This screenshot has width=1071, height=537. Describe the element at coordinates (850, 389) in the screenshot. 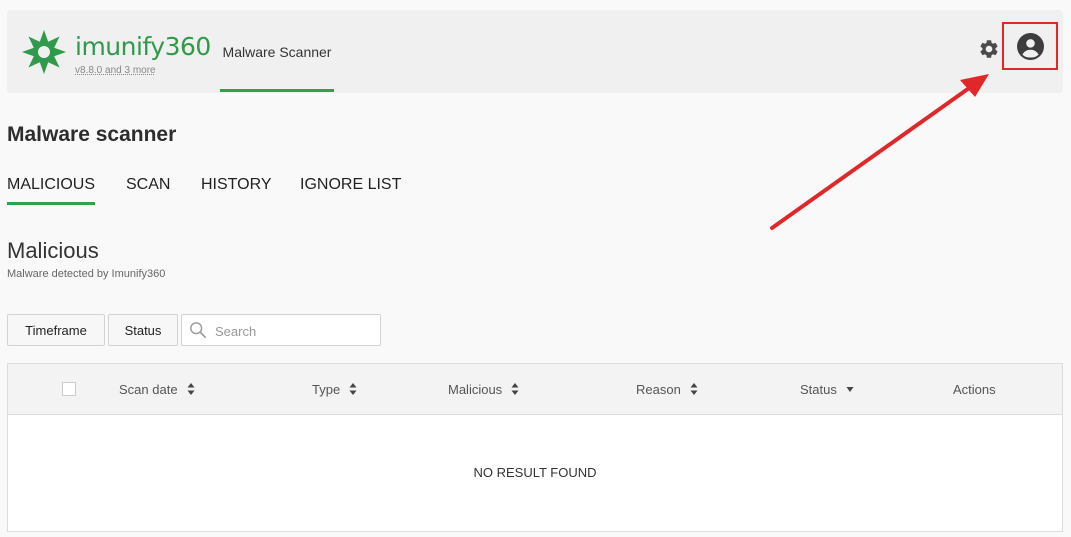

I see `sort-desc-icon` at that location.